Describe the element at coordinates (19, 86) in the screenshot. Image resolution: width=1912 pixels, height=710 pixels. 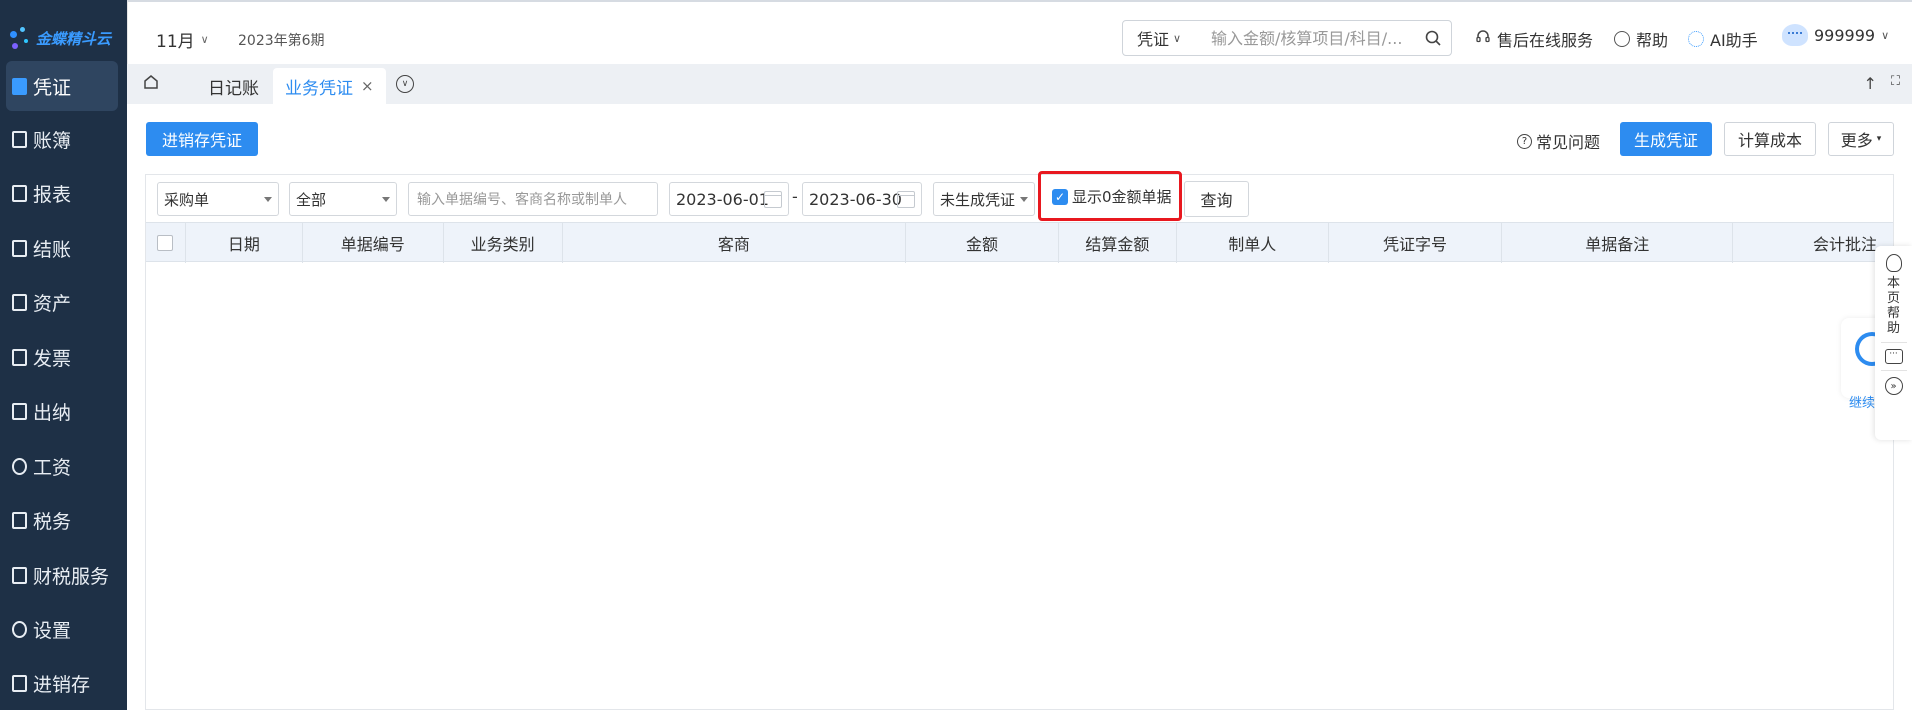
I see `voucher-icon` at that location.